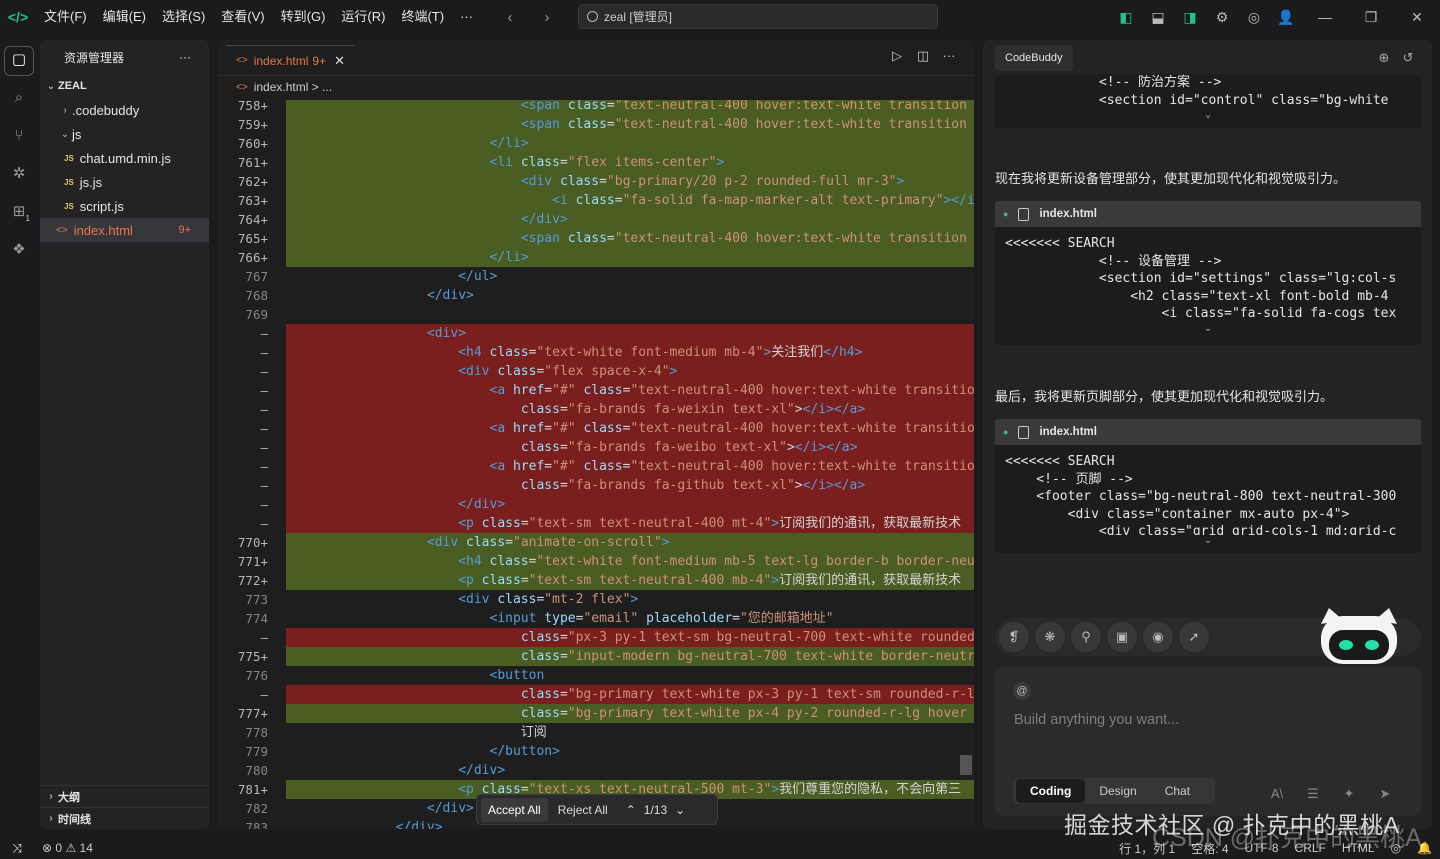 This screenshot has width=1440, height=859. I want to click on run-icon: ▷, so click(897, 56).